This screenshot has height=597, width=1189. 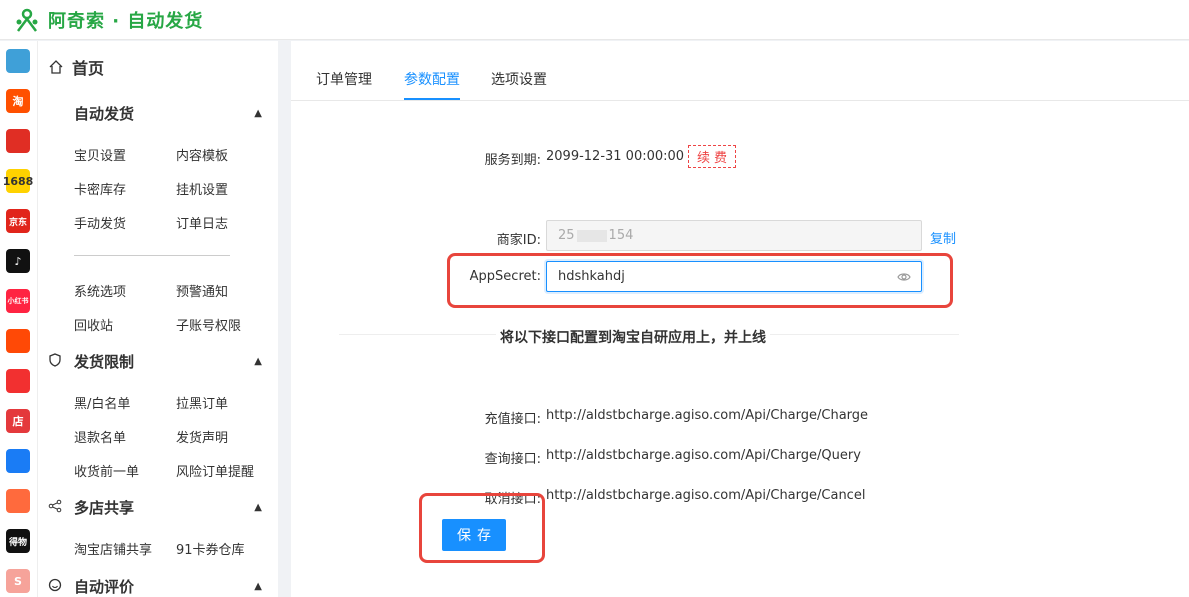 I want to click on pinduoduo-icon, so click(x=18, y=141).